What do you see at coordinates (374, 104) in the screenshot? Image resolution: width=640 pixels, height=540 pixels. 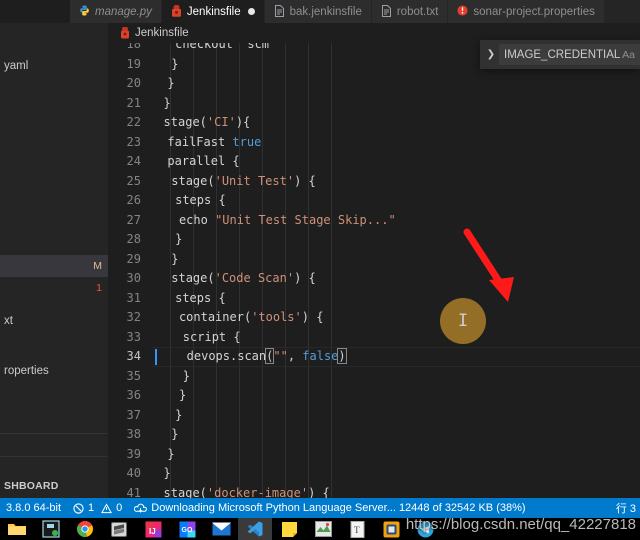 I see `code-line: 21}` at bounding box center [374, 104].